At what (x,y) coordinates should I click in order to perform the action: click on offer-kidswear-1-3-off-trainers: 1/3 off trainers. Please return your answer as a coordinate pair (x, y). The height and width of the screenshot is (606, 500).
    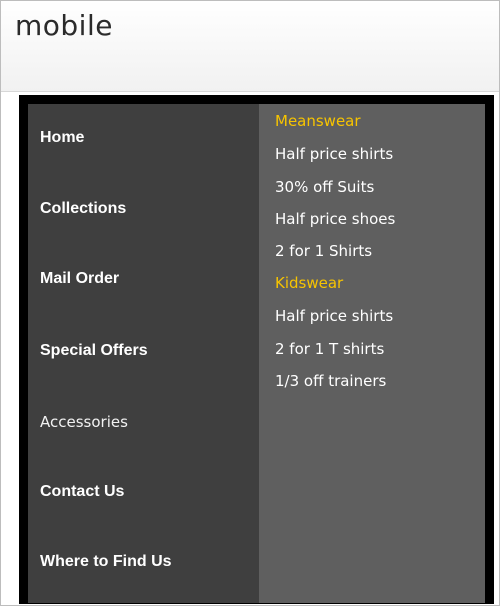
    Looking at the image, I should click on (330, 381).